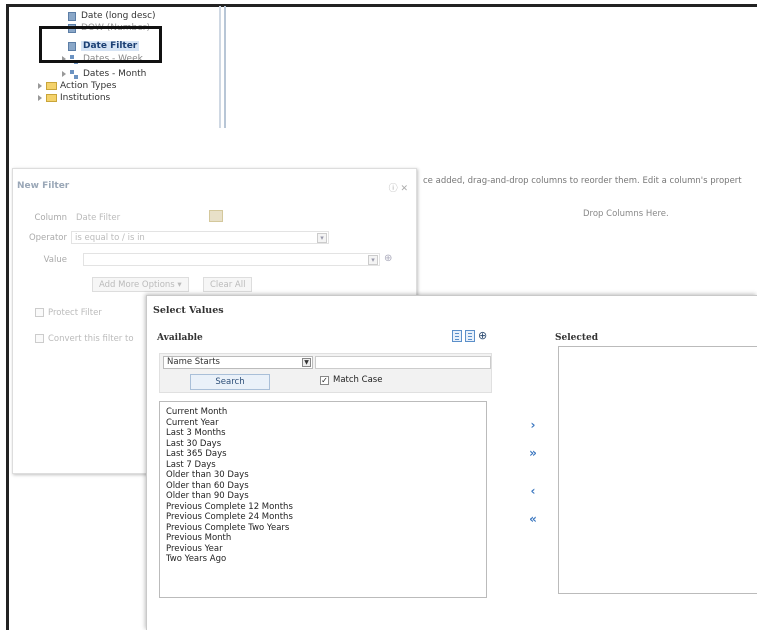 The width and height of the screenshot is (757, 630). Describe the element at coordinates (626, 214) in the screenshot. I see `drop-columns-placeholder: Drop Columns Here.` at that location.